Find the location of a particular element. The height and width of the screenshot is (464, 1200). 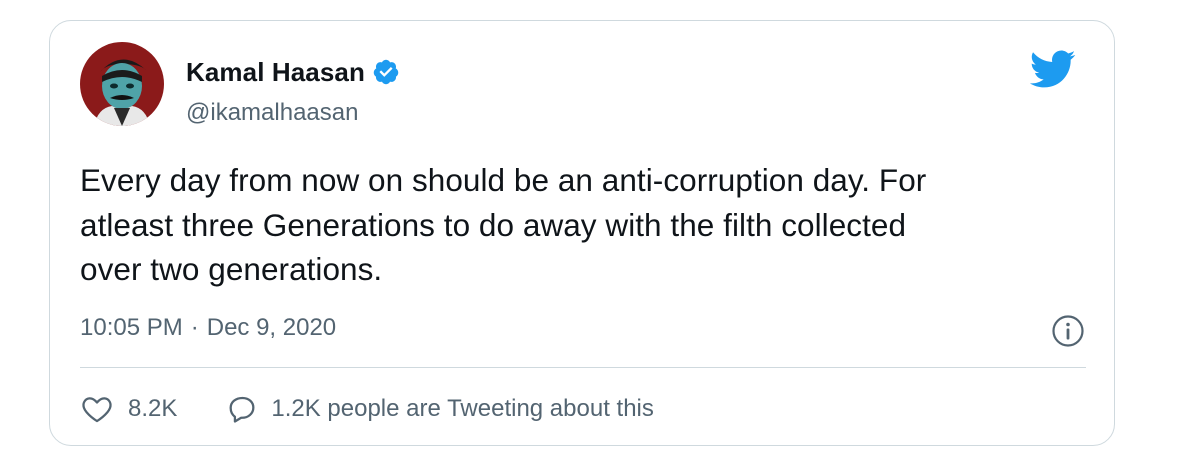

avatar is located at coordinates (122, 84).